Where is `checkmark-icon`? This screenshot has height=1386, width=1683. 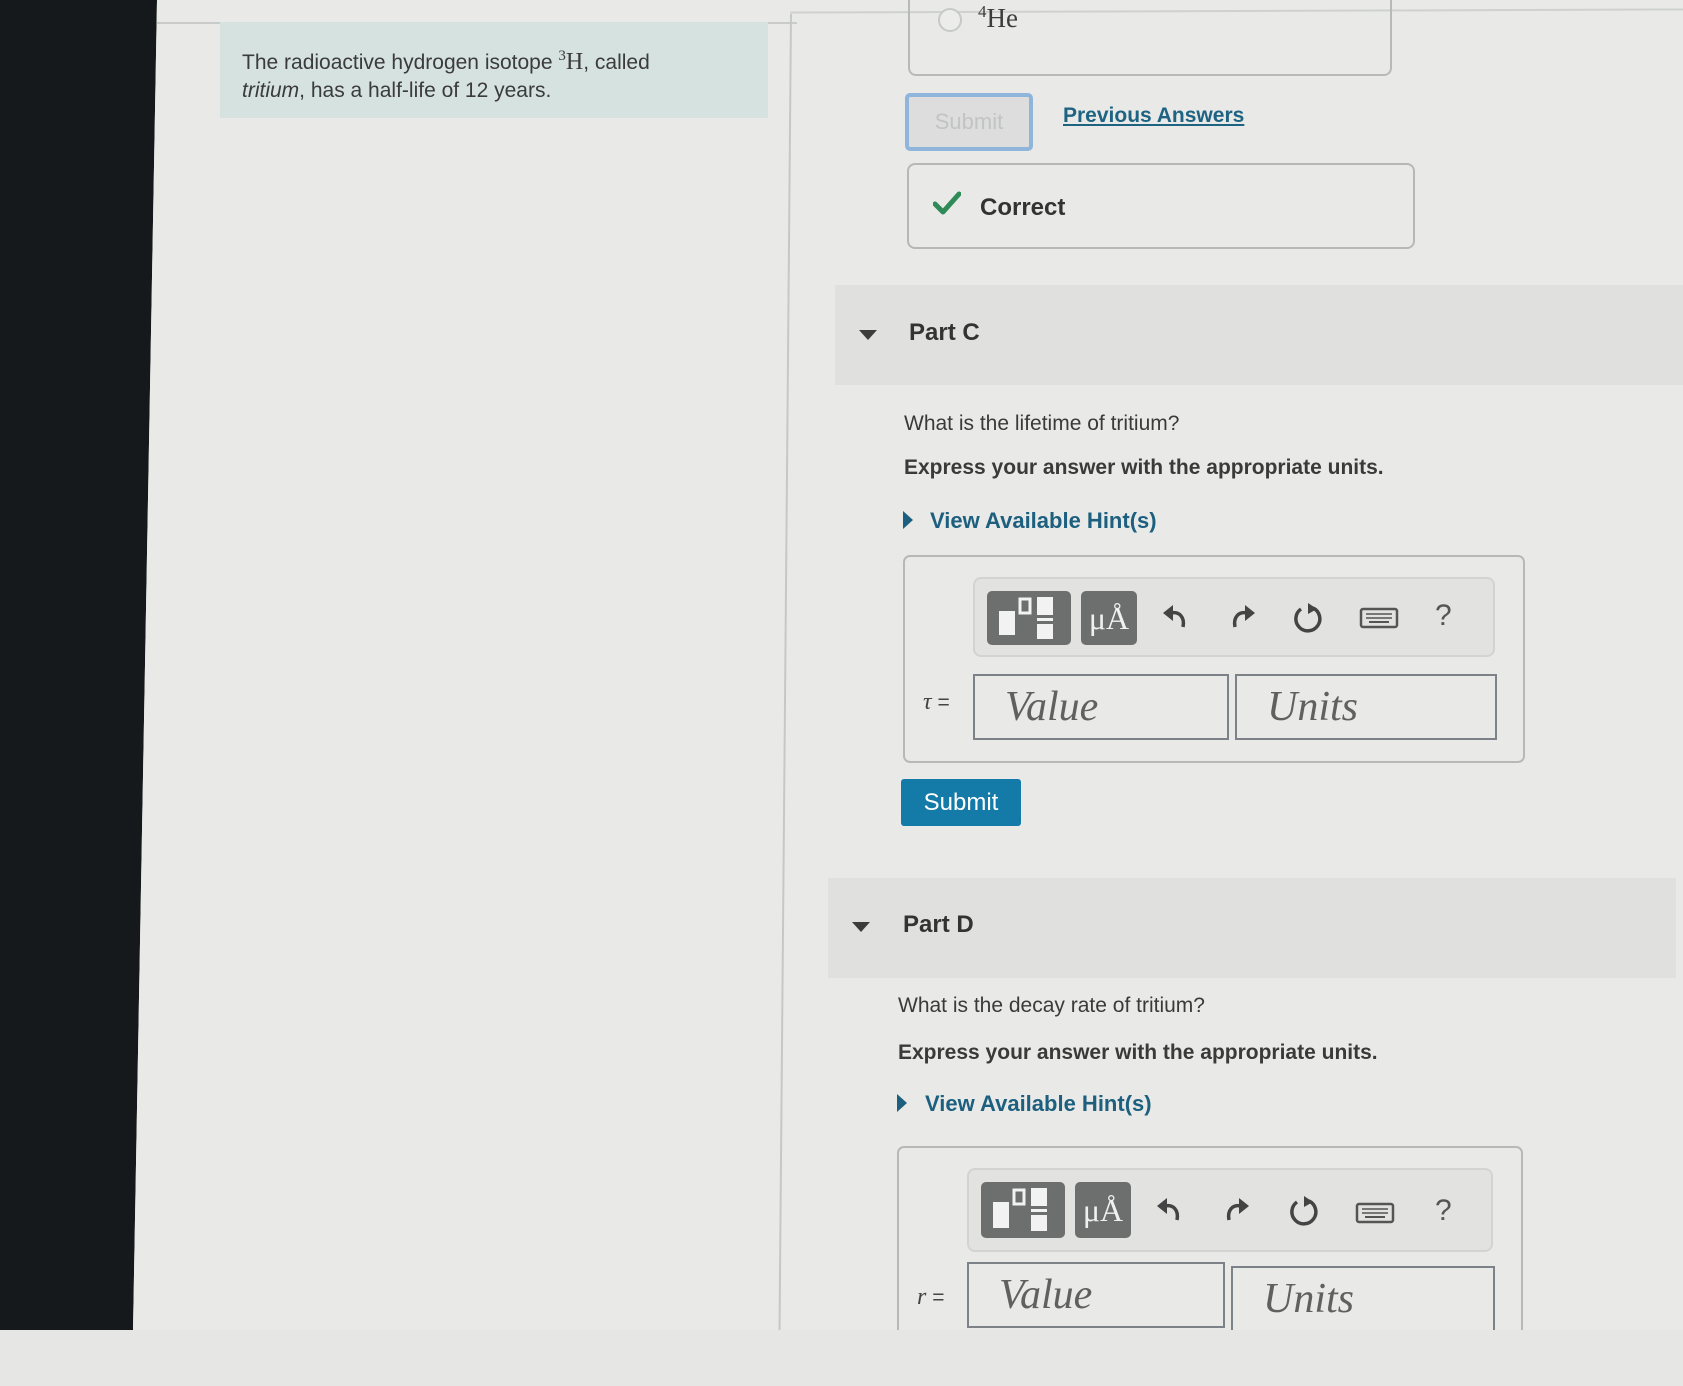
checkmark-icon is located at coordinates (947, 203).